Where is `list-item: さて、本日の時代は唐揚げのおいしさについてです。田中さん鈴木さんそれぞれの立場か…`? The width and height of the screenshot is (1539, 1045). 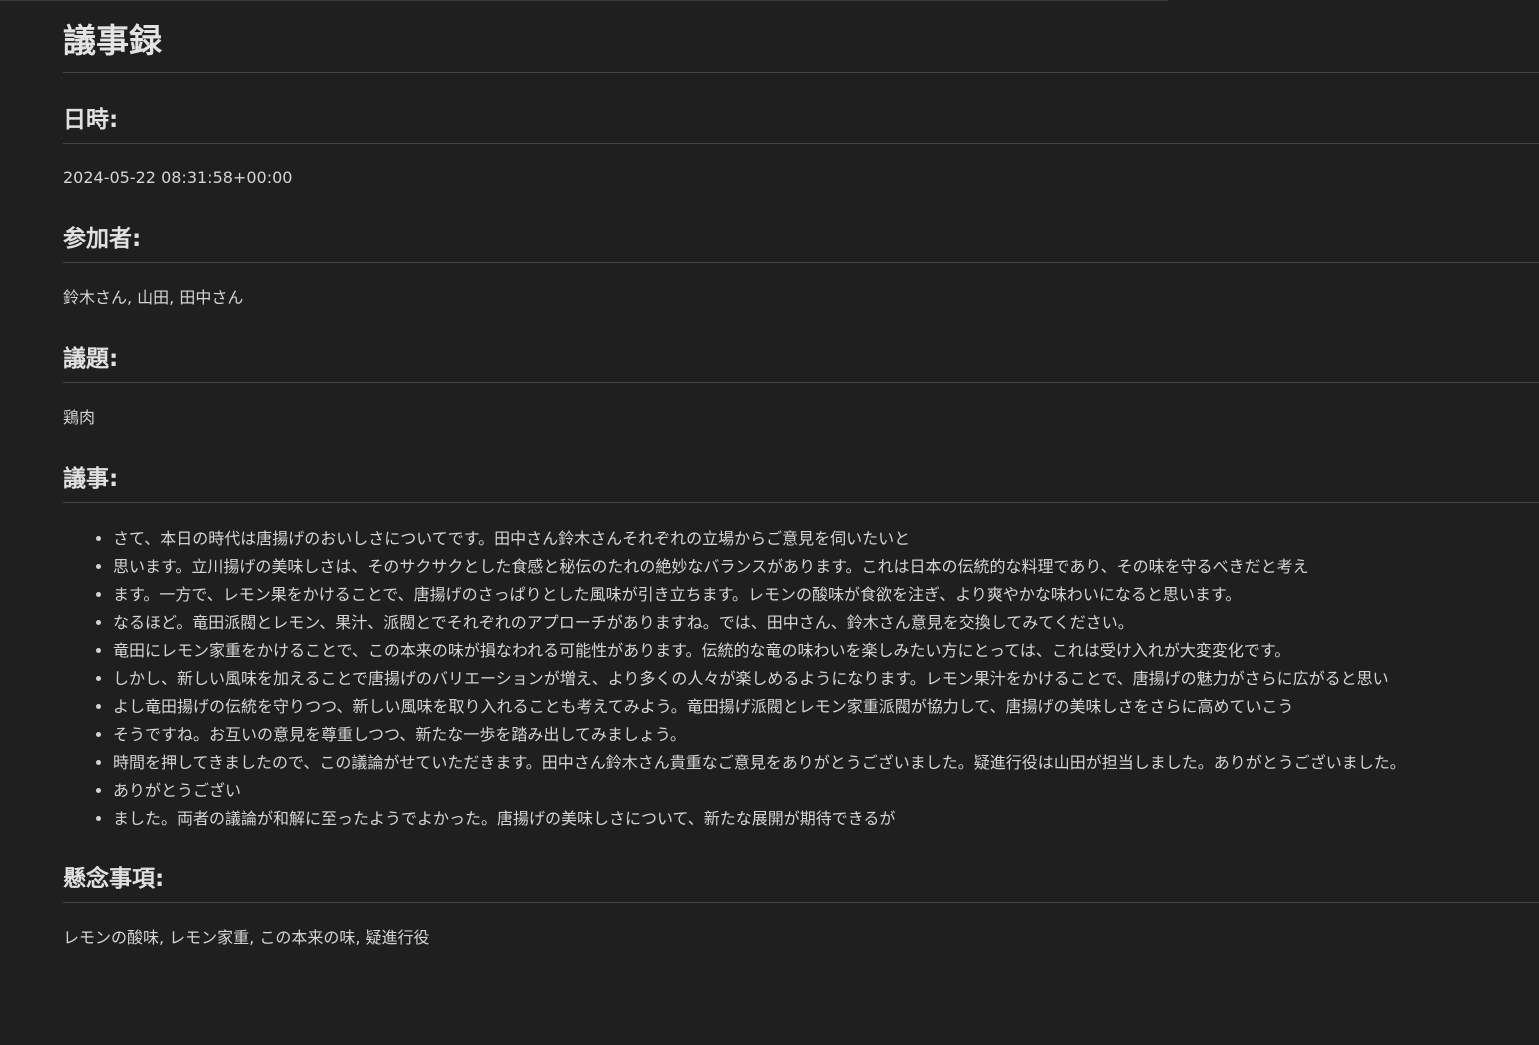
list-item: さて、本日の時代は唐揚げのおいしさについてです。田中さん鈴木さんそれぞれの立場か… is located at coordinates (826, 539).